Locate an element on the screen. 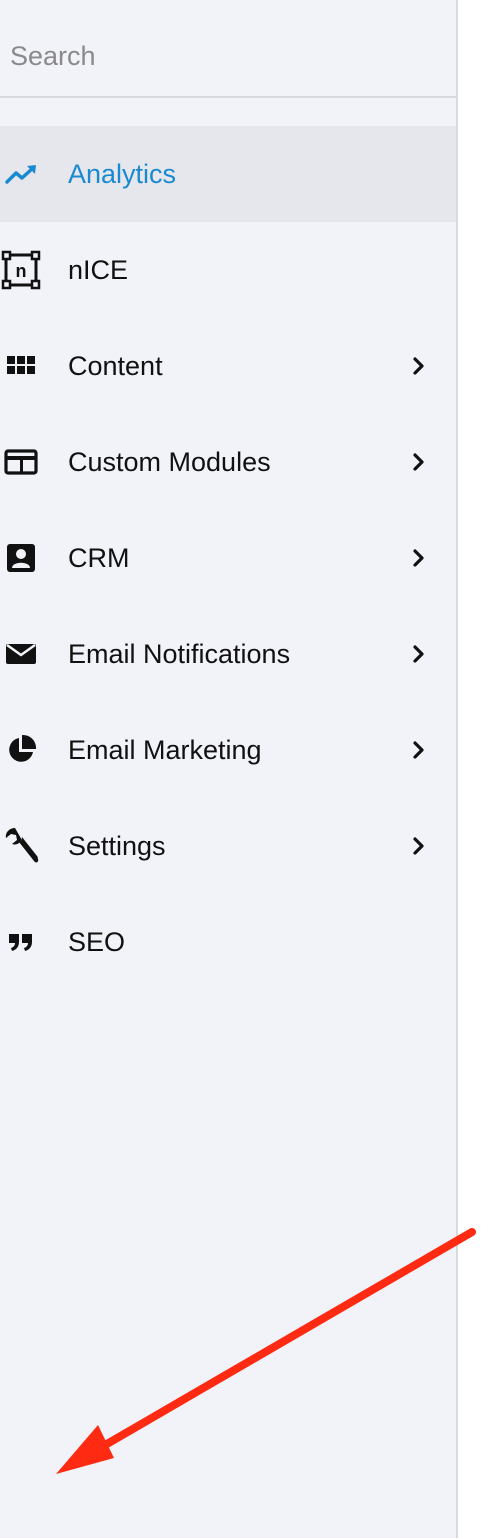 This screenshot has width=502, height=1538. wrench-icon is located at coordinates (21, 846).